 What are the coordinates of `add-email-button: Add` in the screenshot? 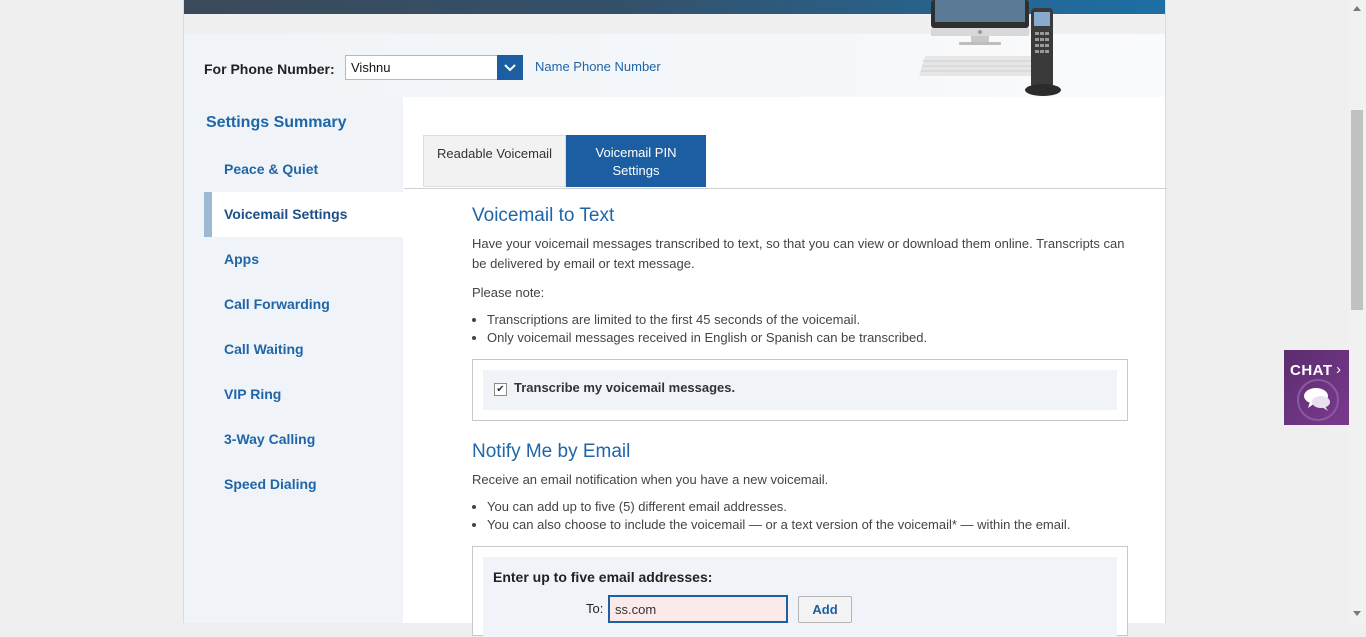 It's located at (825, 609).